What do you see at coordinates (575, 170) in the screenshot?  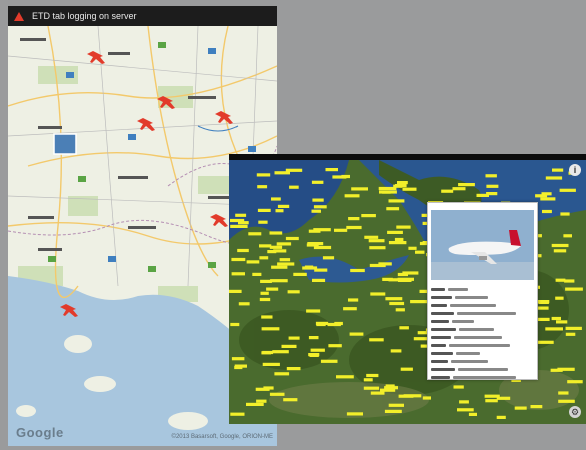 I see `info-icon: i` at bounding box center [575, 170].